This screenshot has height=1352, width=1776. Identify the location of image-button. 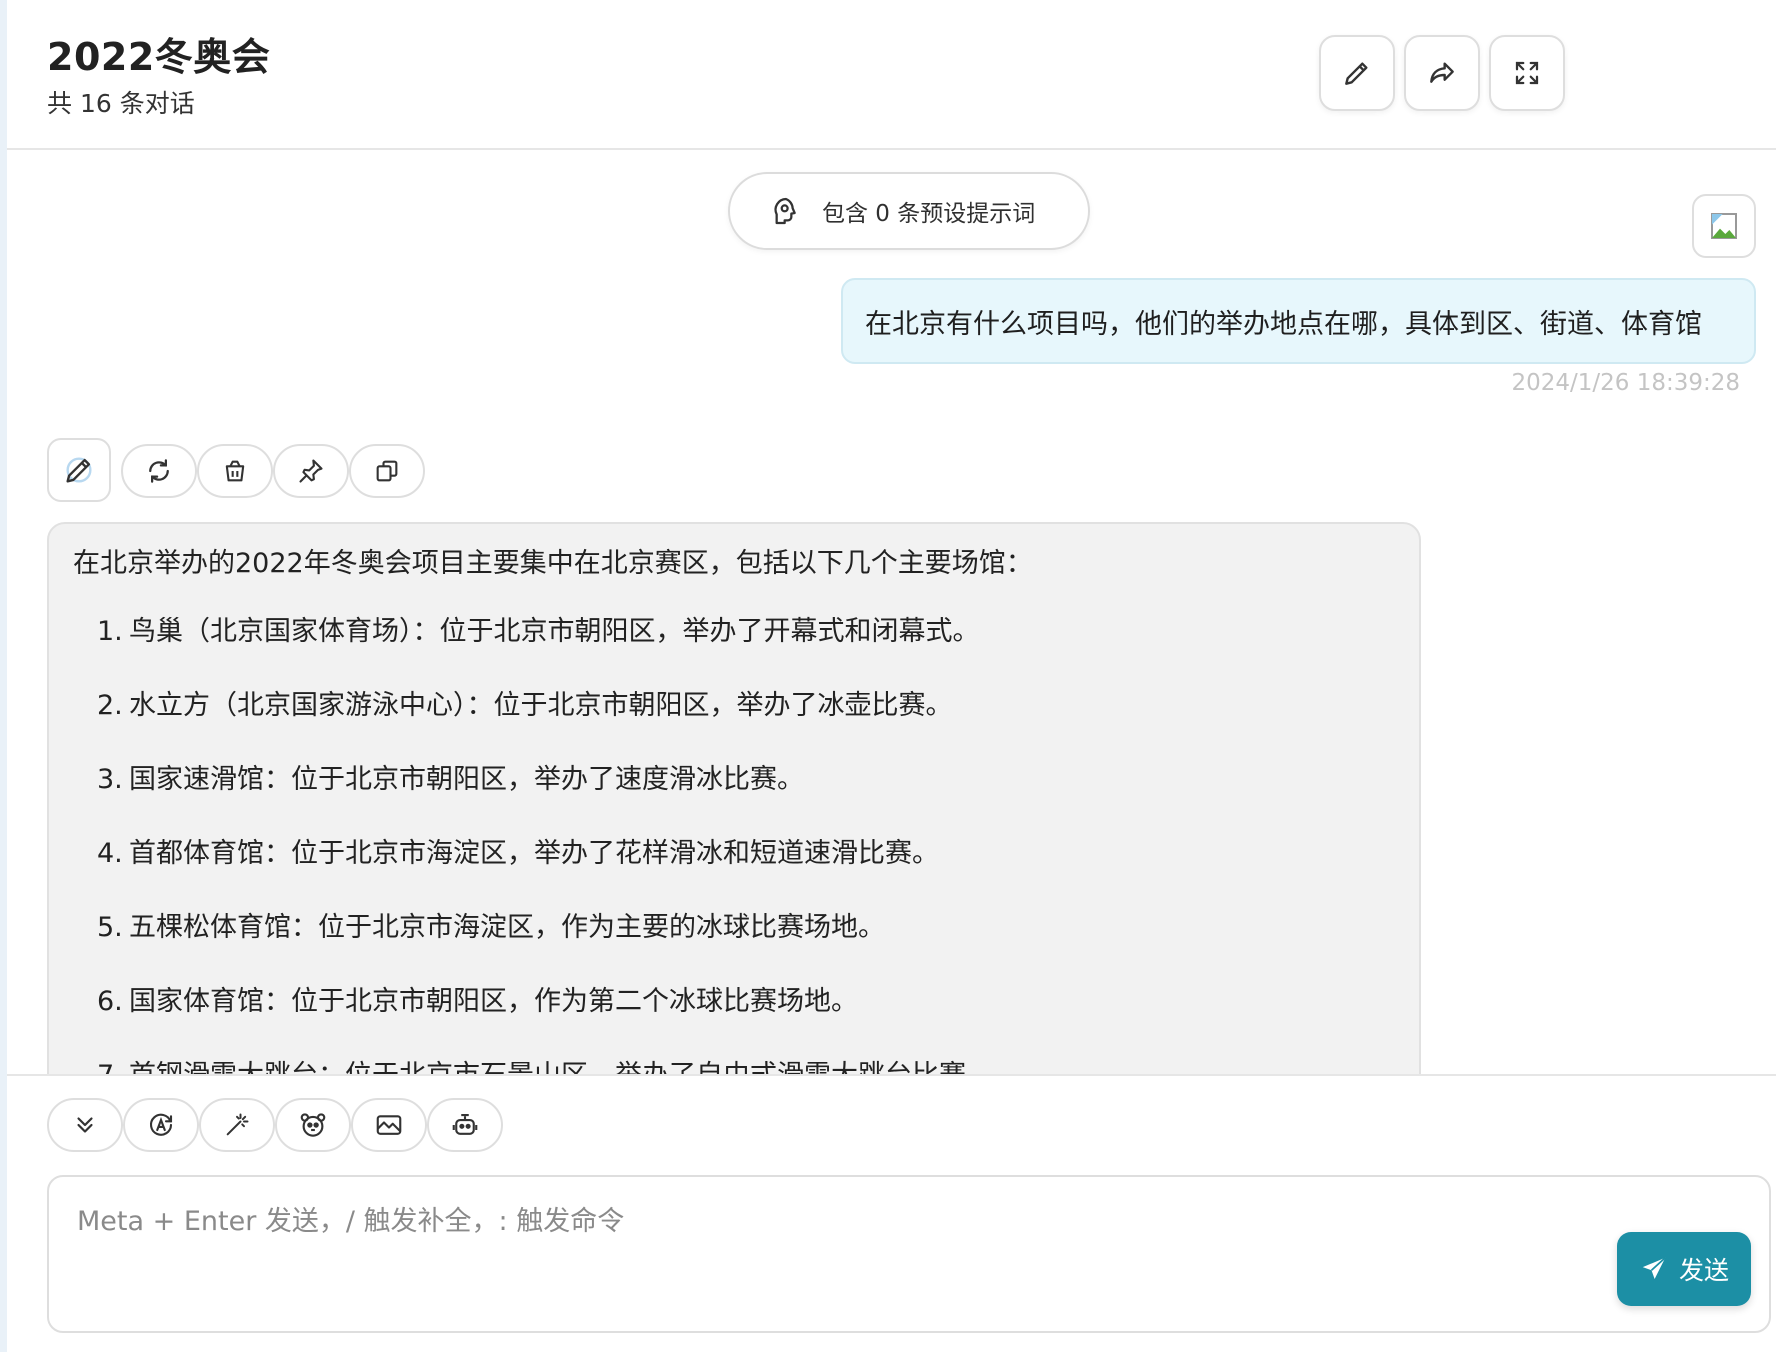
(389, 1125).